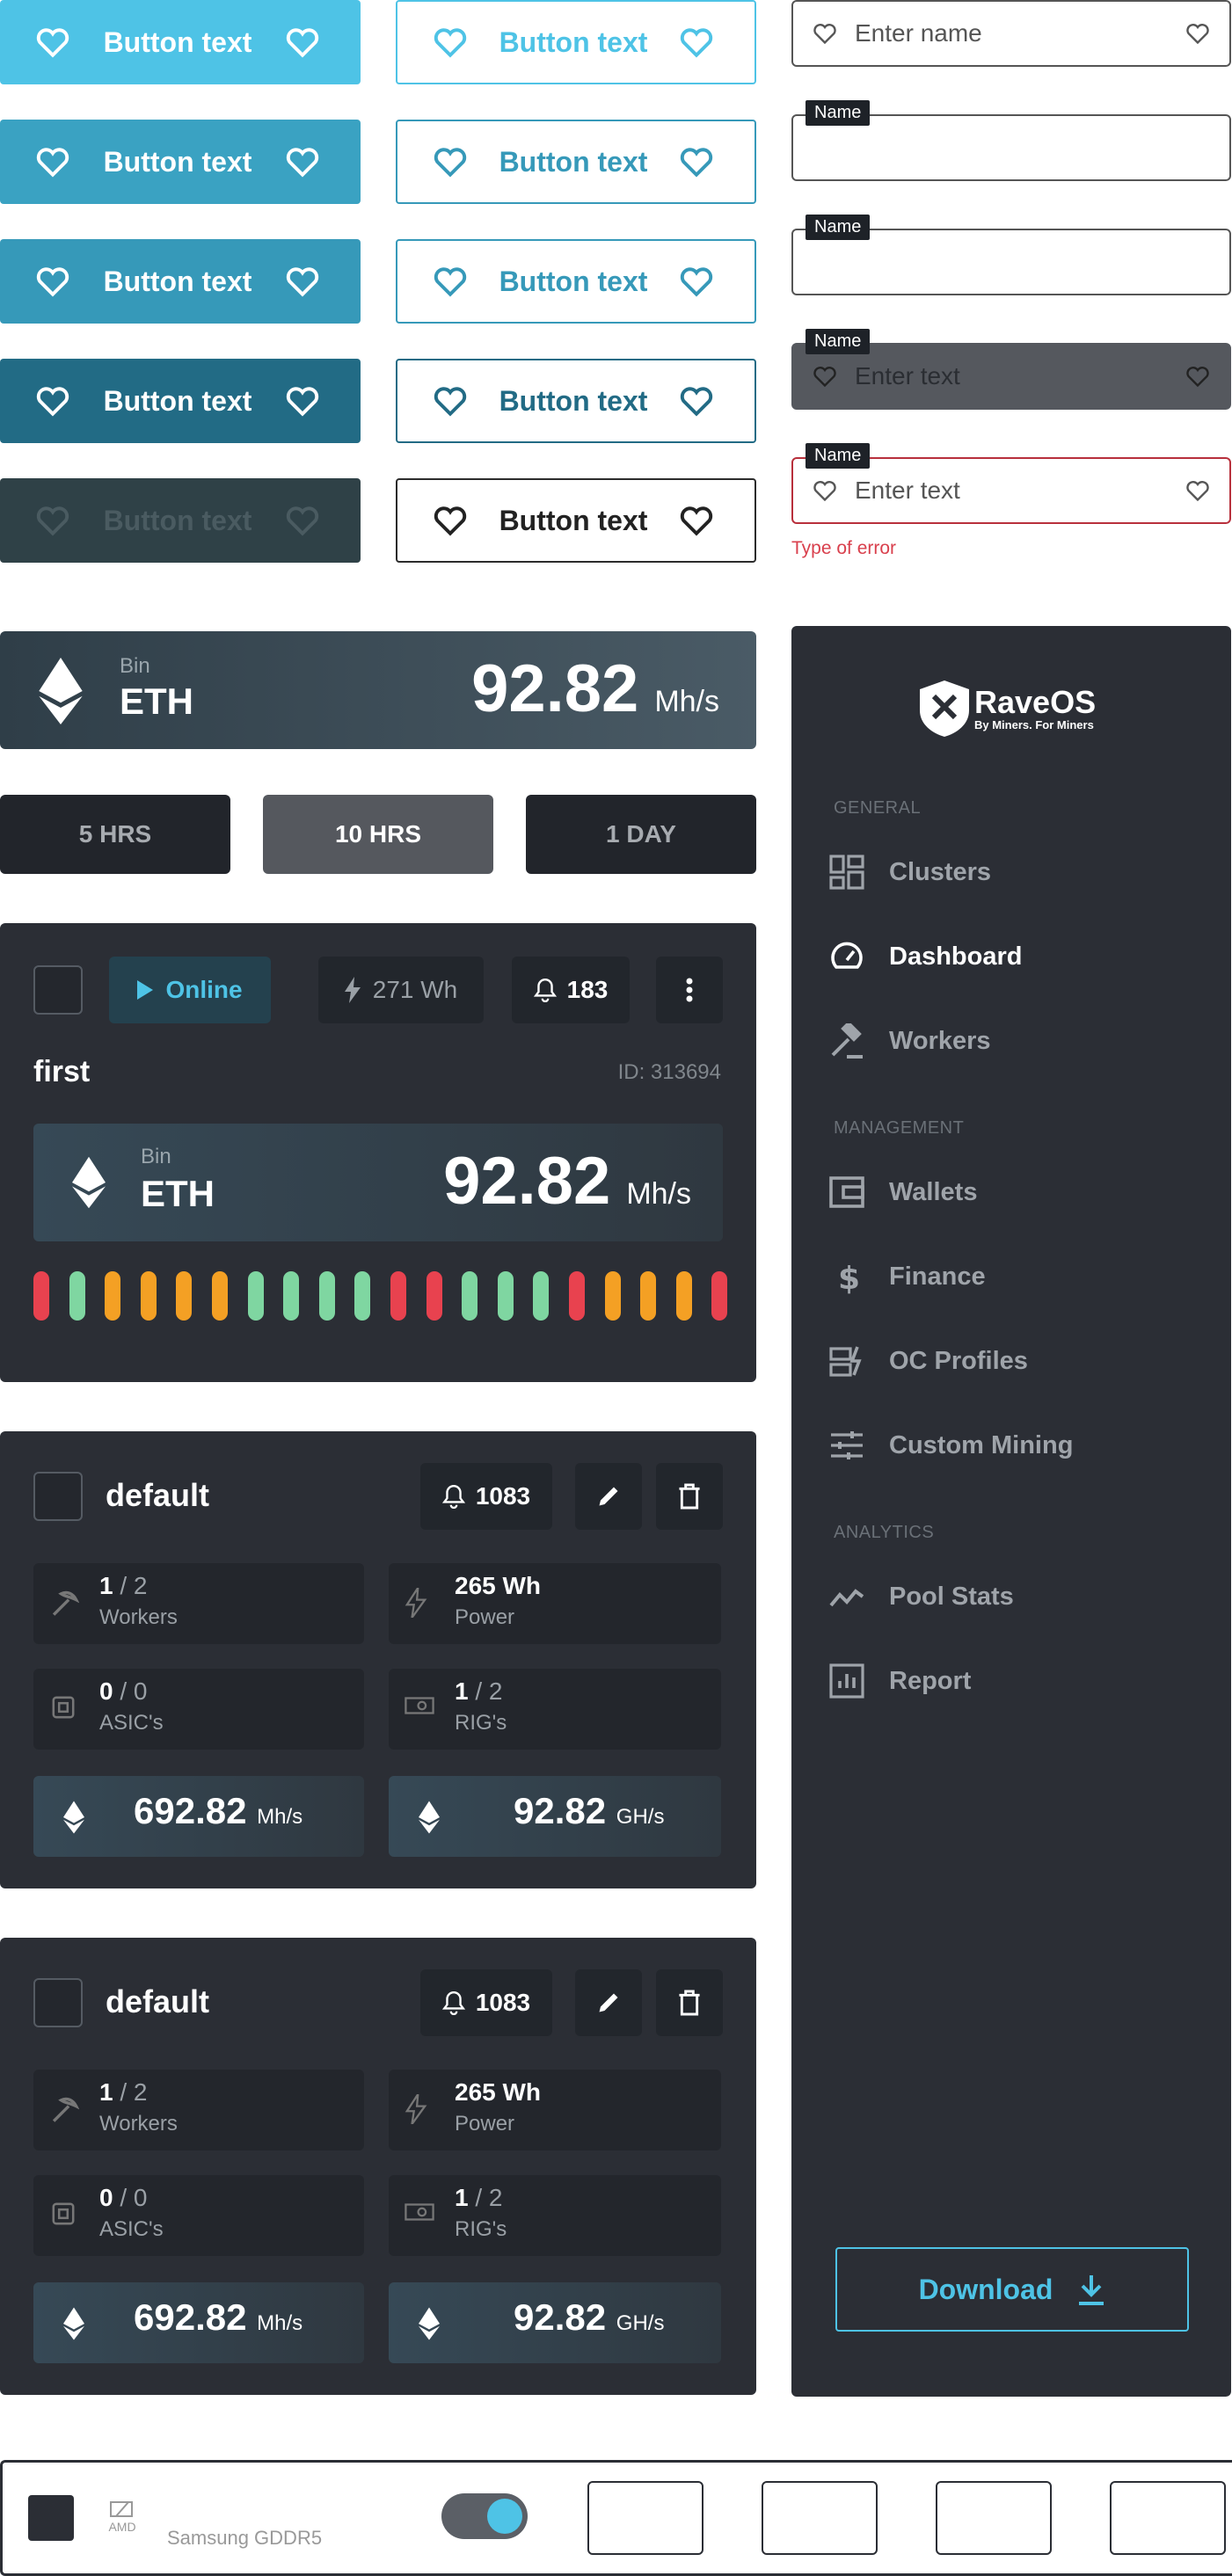 The height and width of the screenshot is (2576, 1232). Describe the element at coordinates (1091, 2289) in the screenshot. I see `download-icon` at that location.